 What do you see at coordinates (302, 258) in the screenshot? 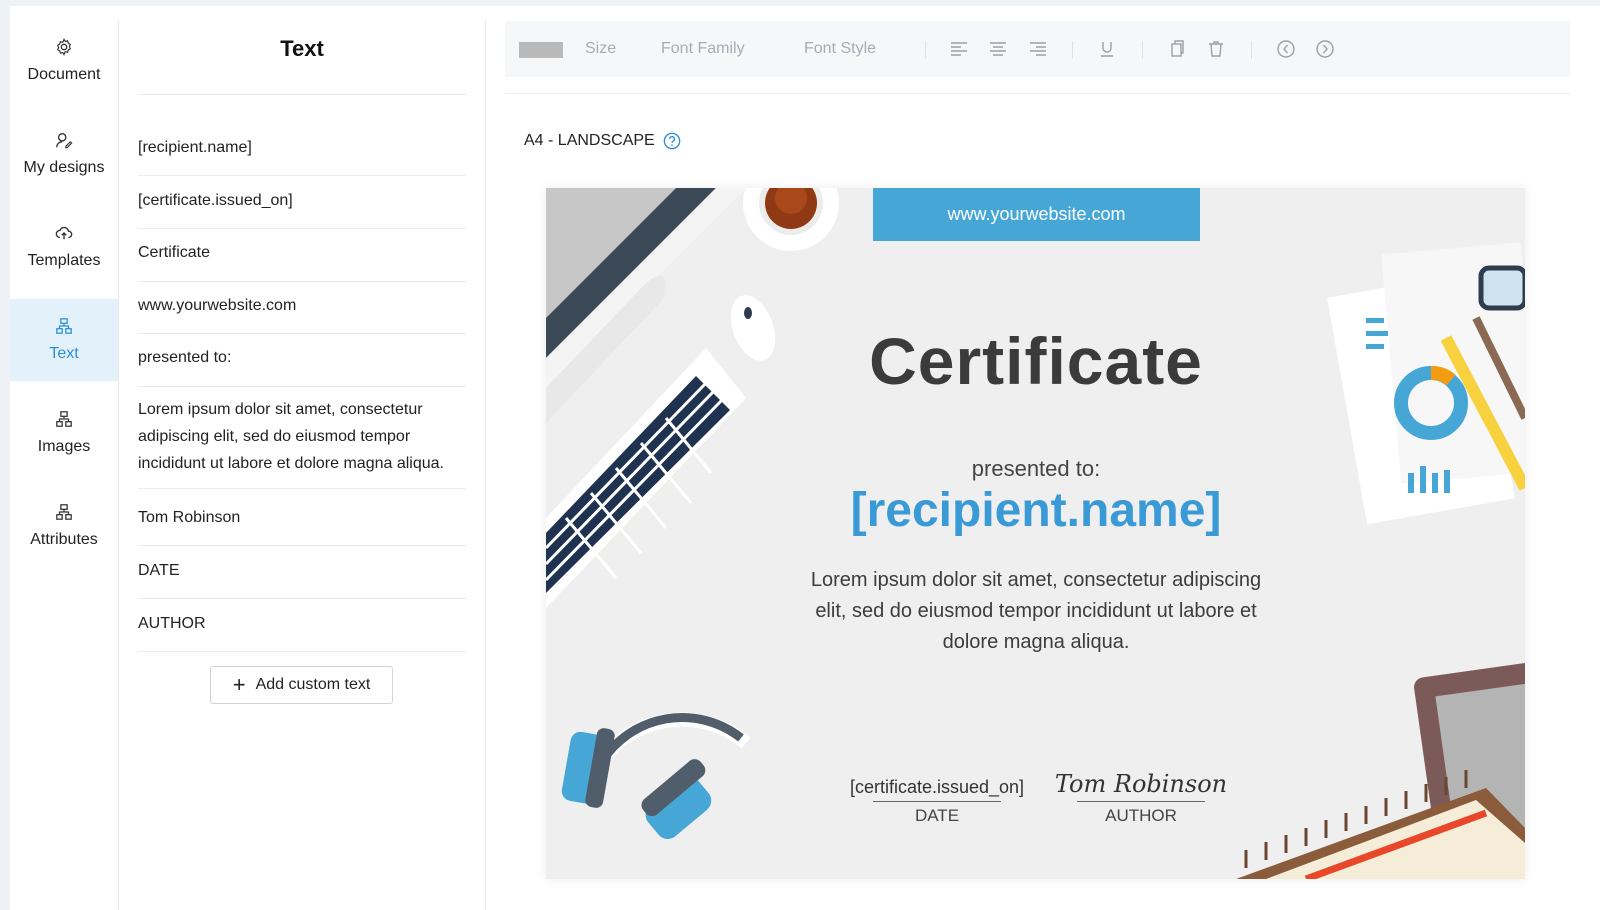
I see `text-item-certificate: Certificate` at bounding box center [302, 258].